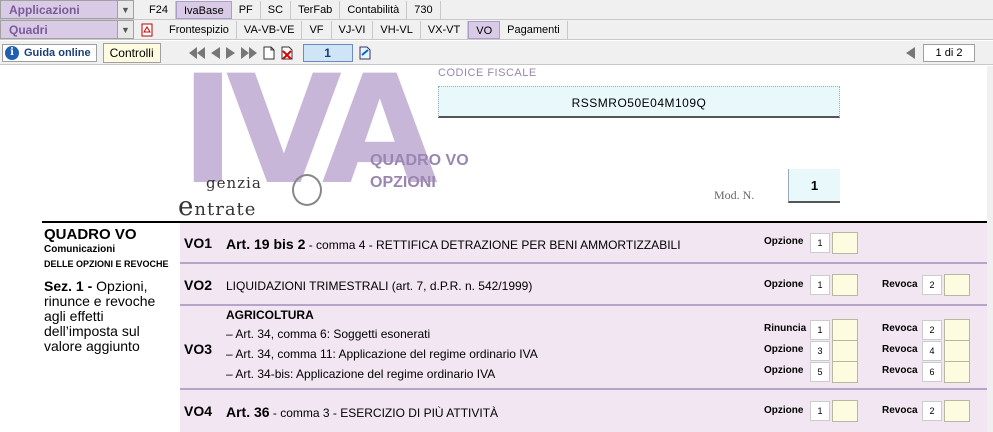 The width and height of the screenshot is (993, 432). What do you see at coordinates (397, 29) in the screenshot?
I see `tab-vh-vl: VH-VL` at bounding box center [397, 29].